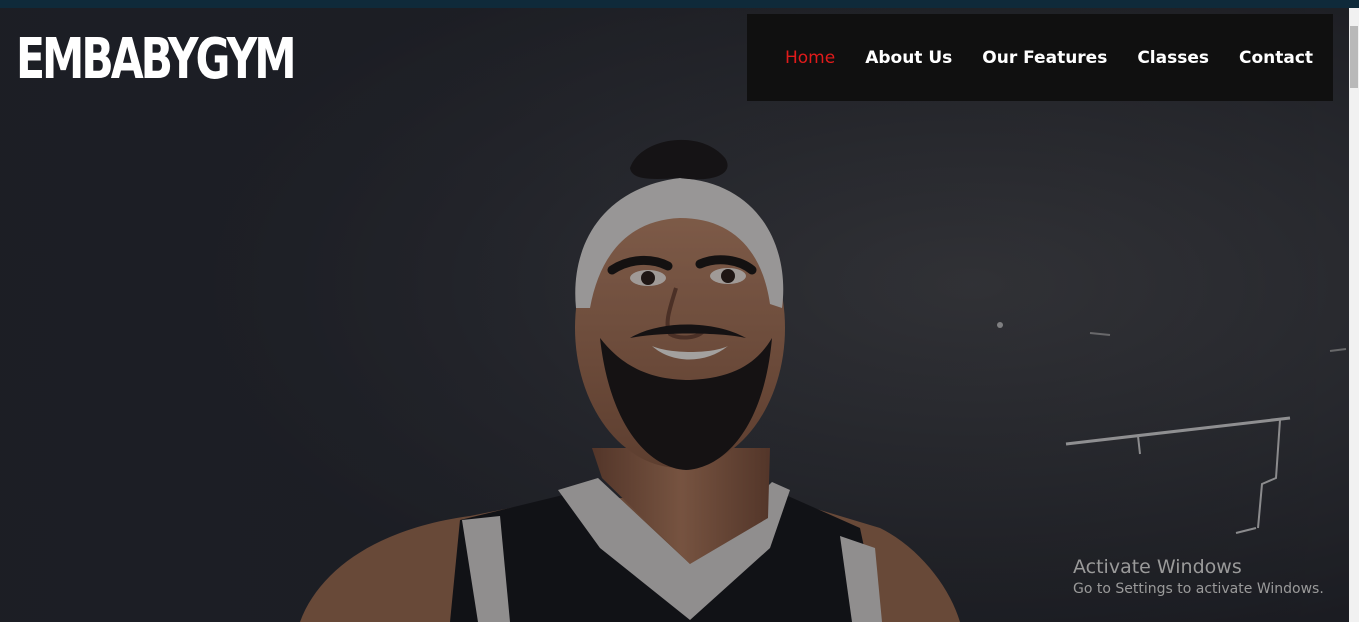 This screenshot has width=1359, height=622. What do you see at coordinates (1044, 58) in the screenshot?
I see `nav-item-our-features: Our Features` at bounding box center [1044, 58].